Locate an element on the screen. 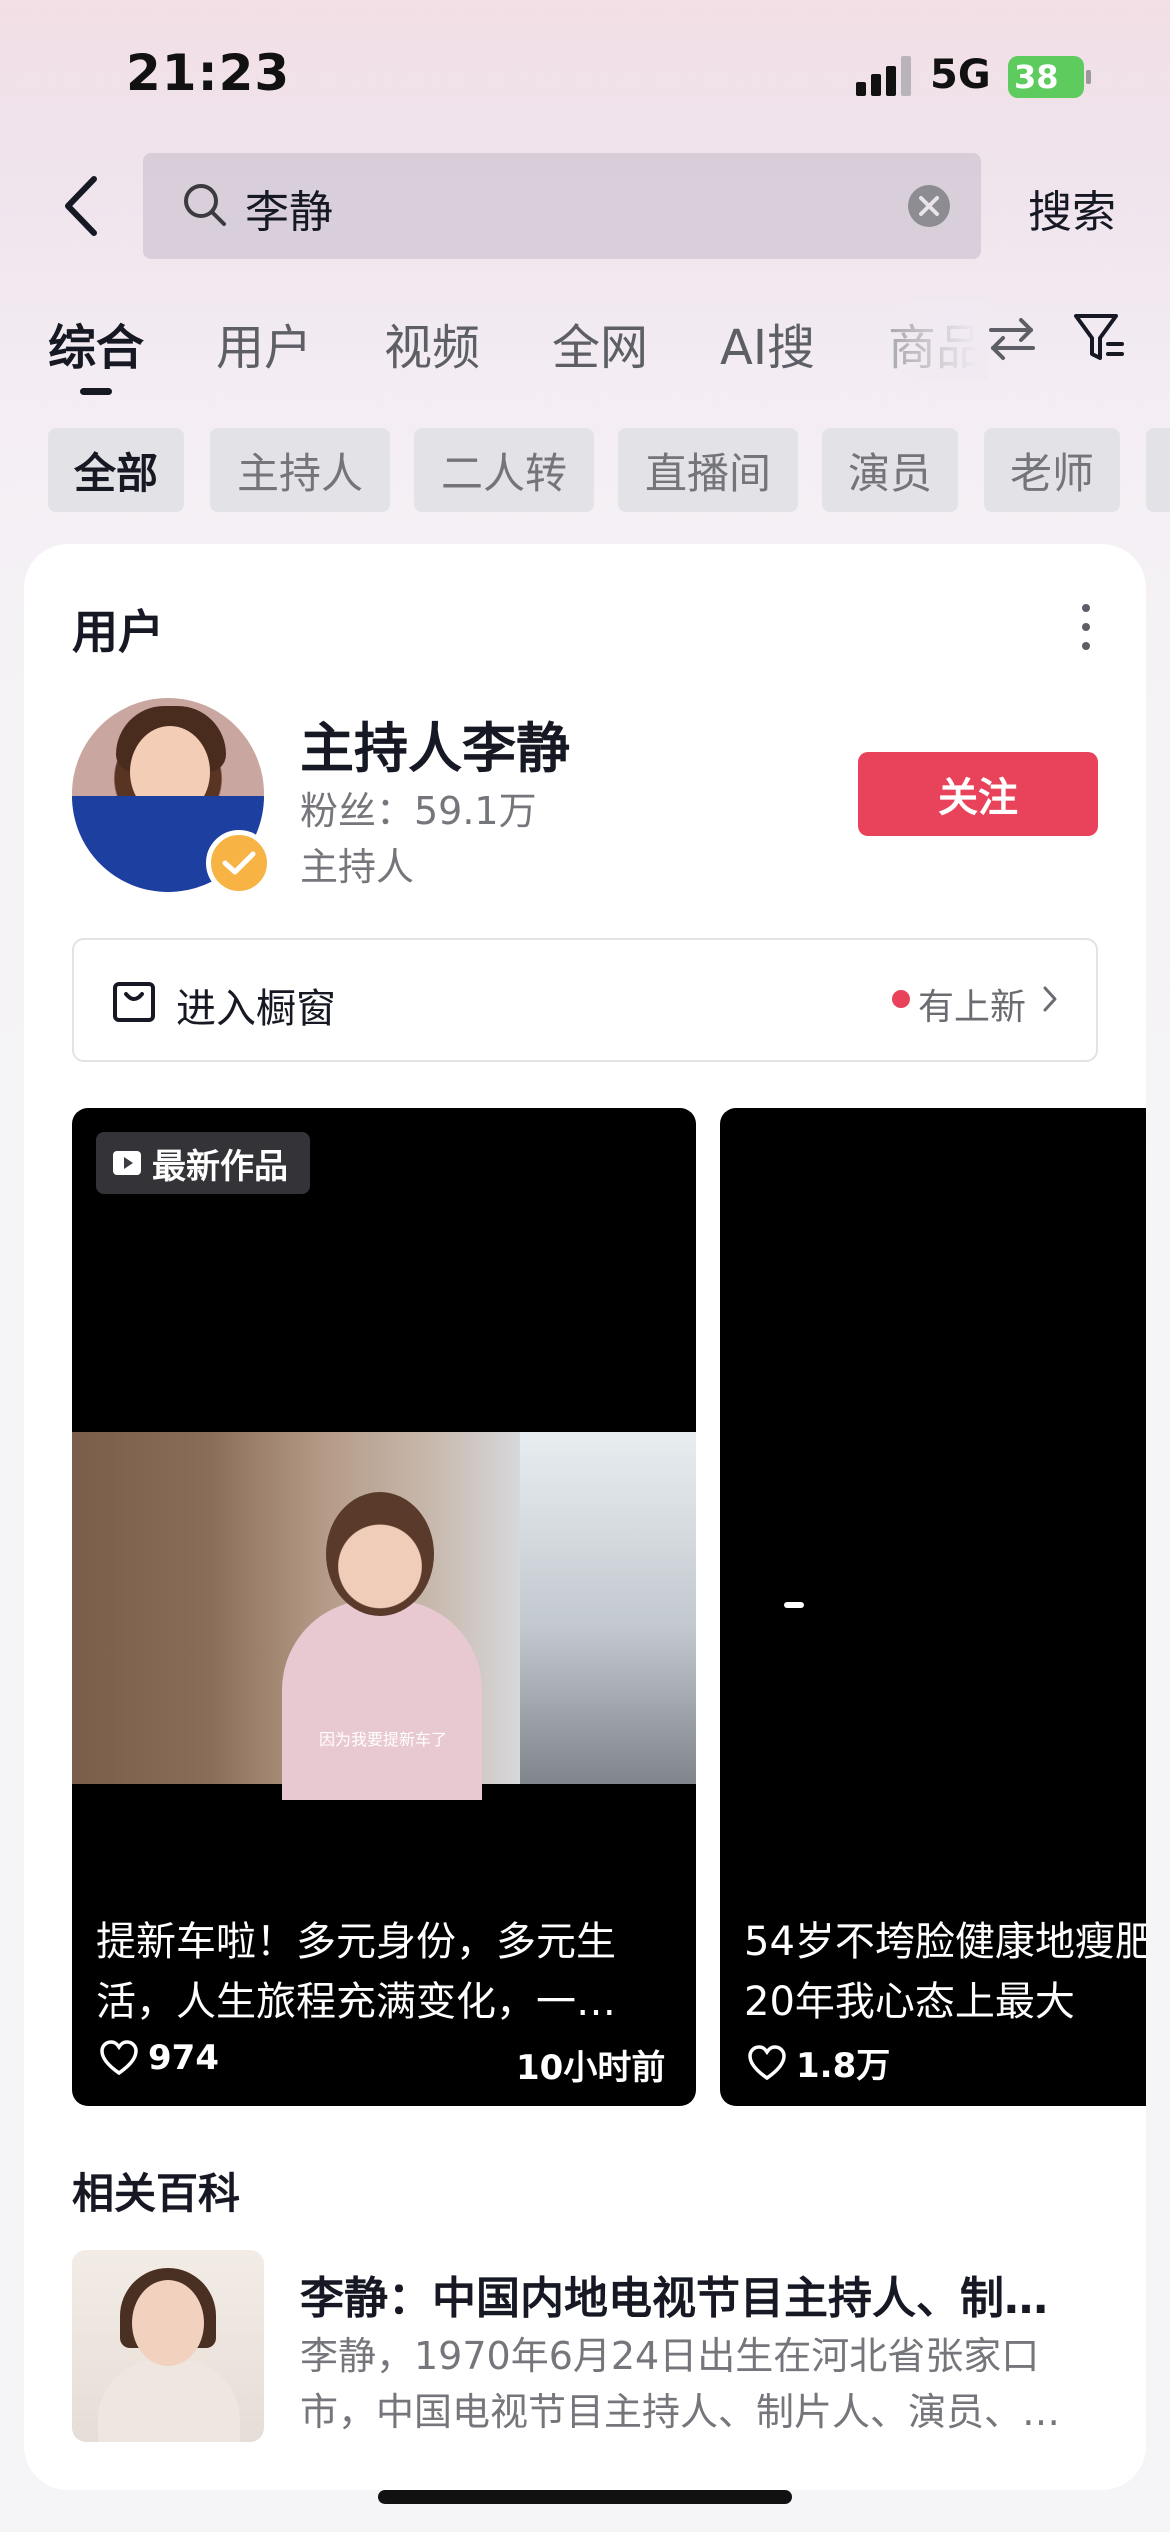 This screenshot has width=1170, height=2532. battery-icon: 38 is located at coordinates (1050, 77).